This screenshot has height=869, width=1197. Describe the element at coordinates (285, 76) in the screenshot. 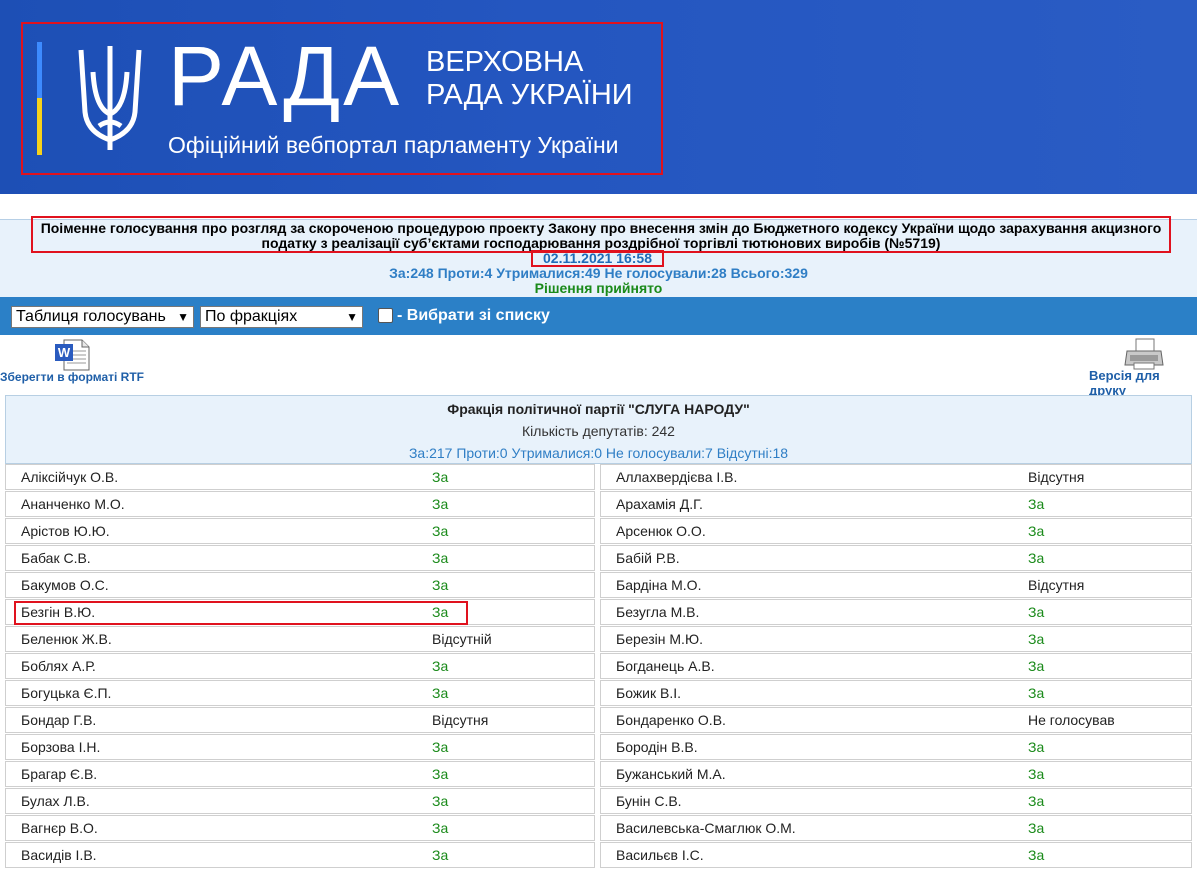

I see `logo-word: РАДА` at that location.